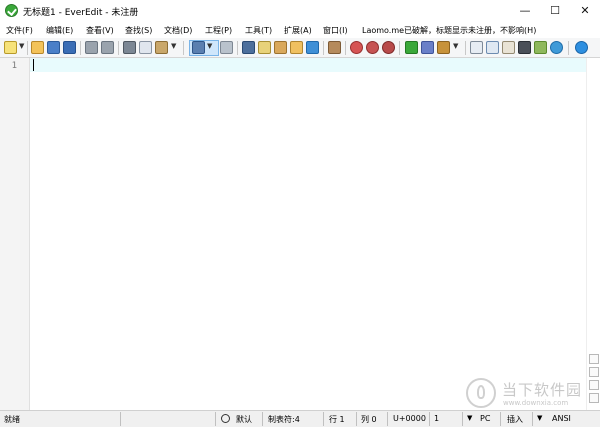 The image size is (600, 427). I want to click on console-icon, so click(524, 47).